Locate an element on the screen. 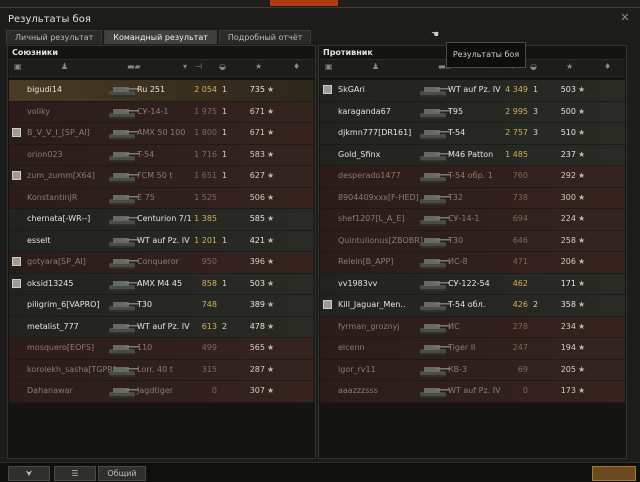 The height and width of the screenshot is (482, 640). damage-value: 1 716 is located at coordinates (205, 154).